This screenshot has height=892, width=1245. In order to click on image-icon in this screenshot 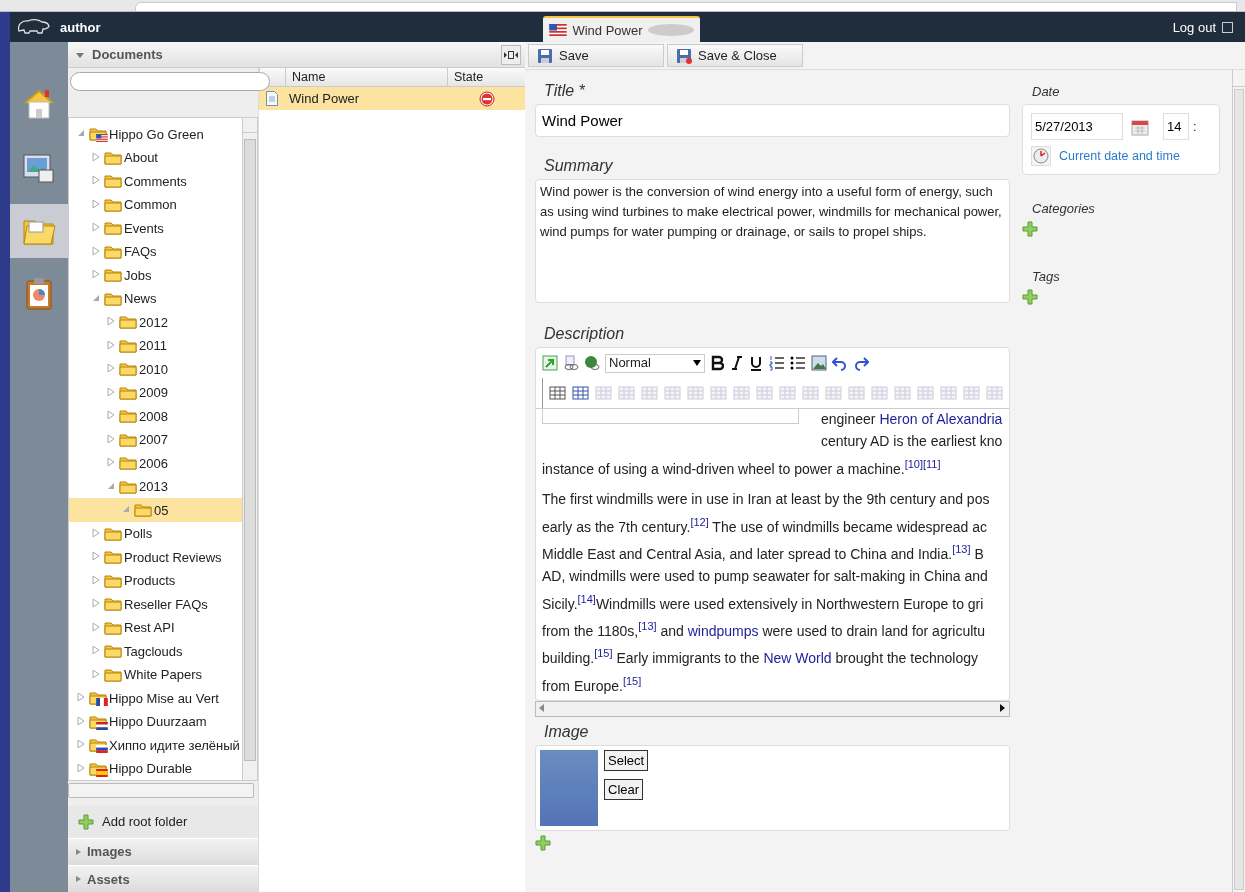, I will do `click(819, 363)`.